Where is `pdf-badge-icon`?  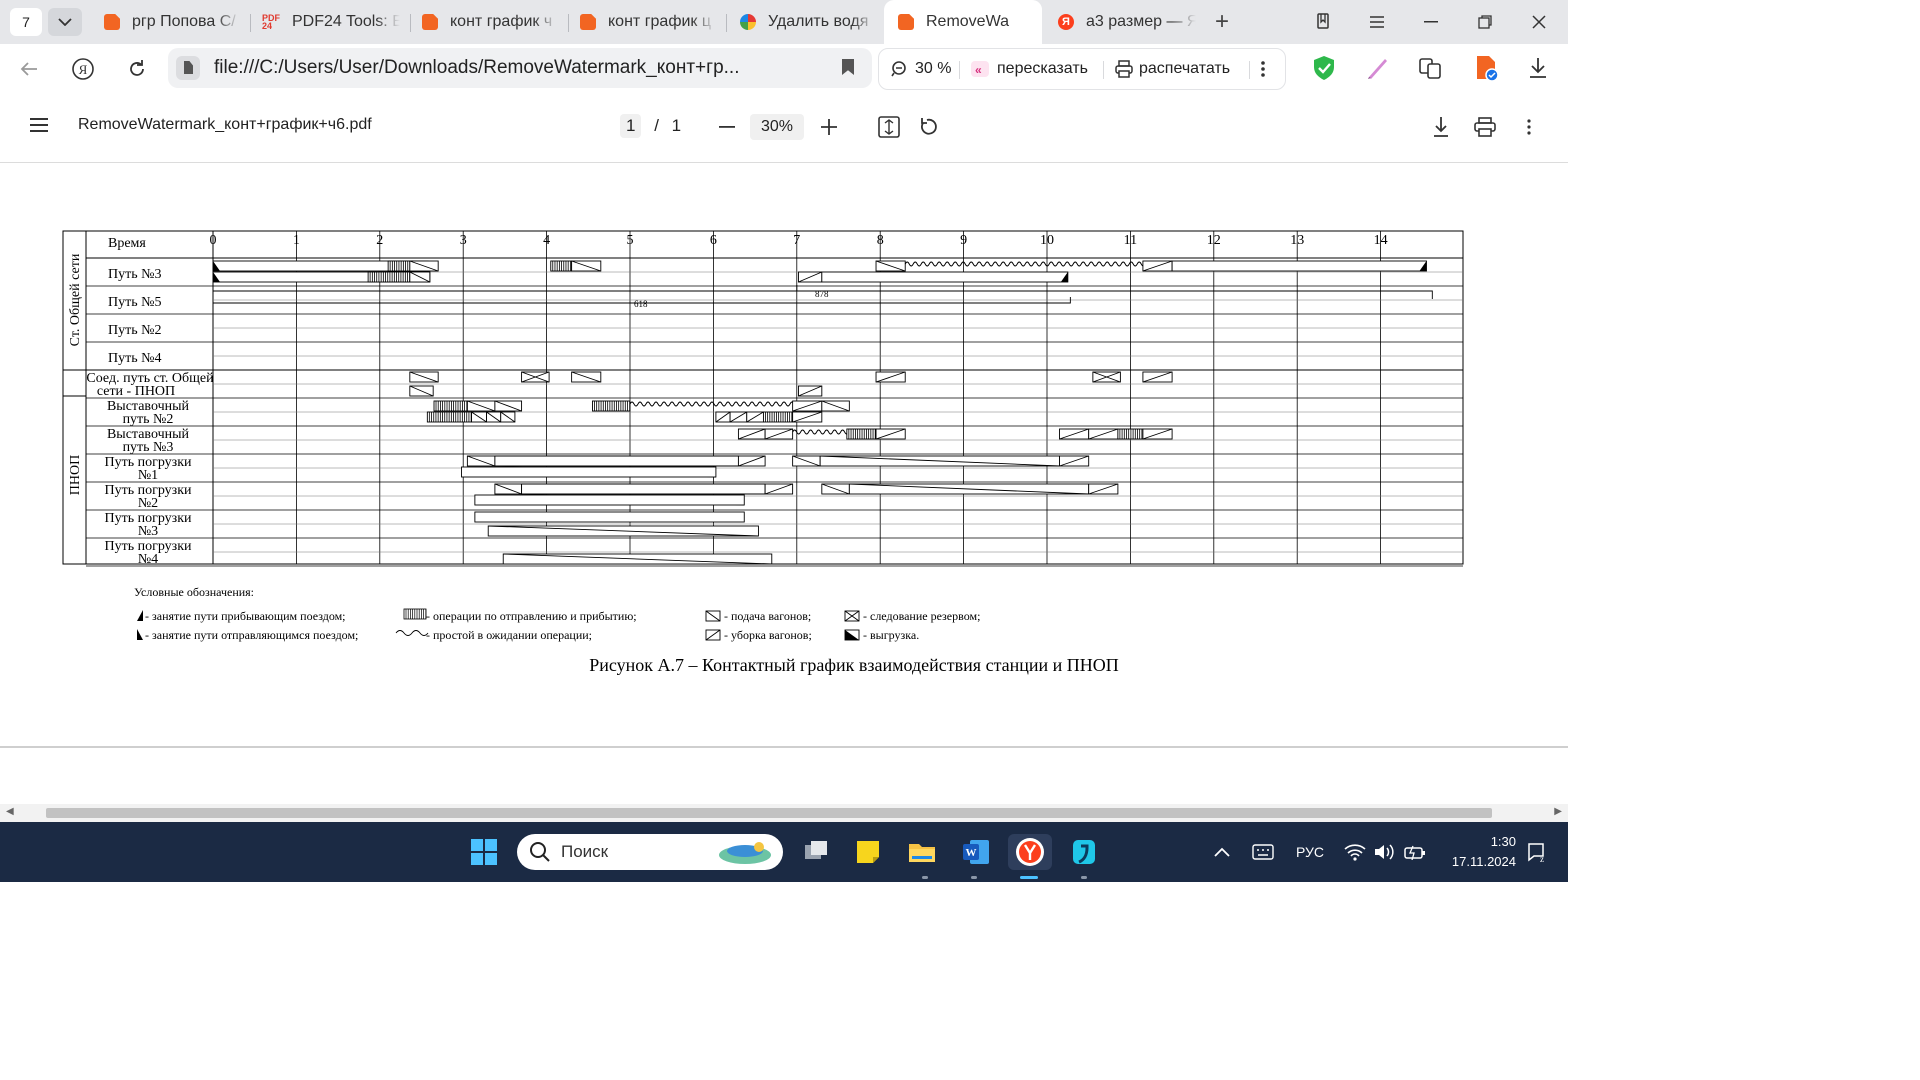
pdf-badge-icon is located at coordinates (1487, 68).